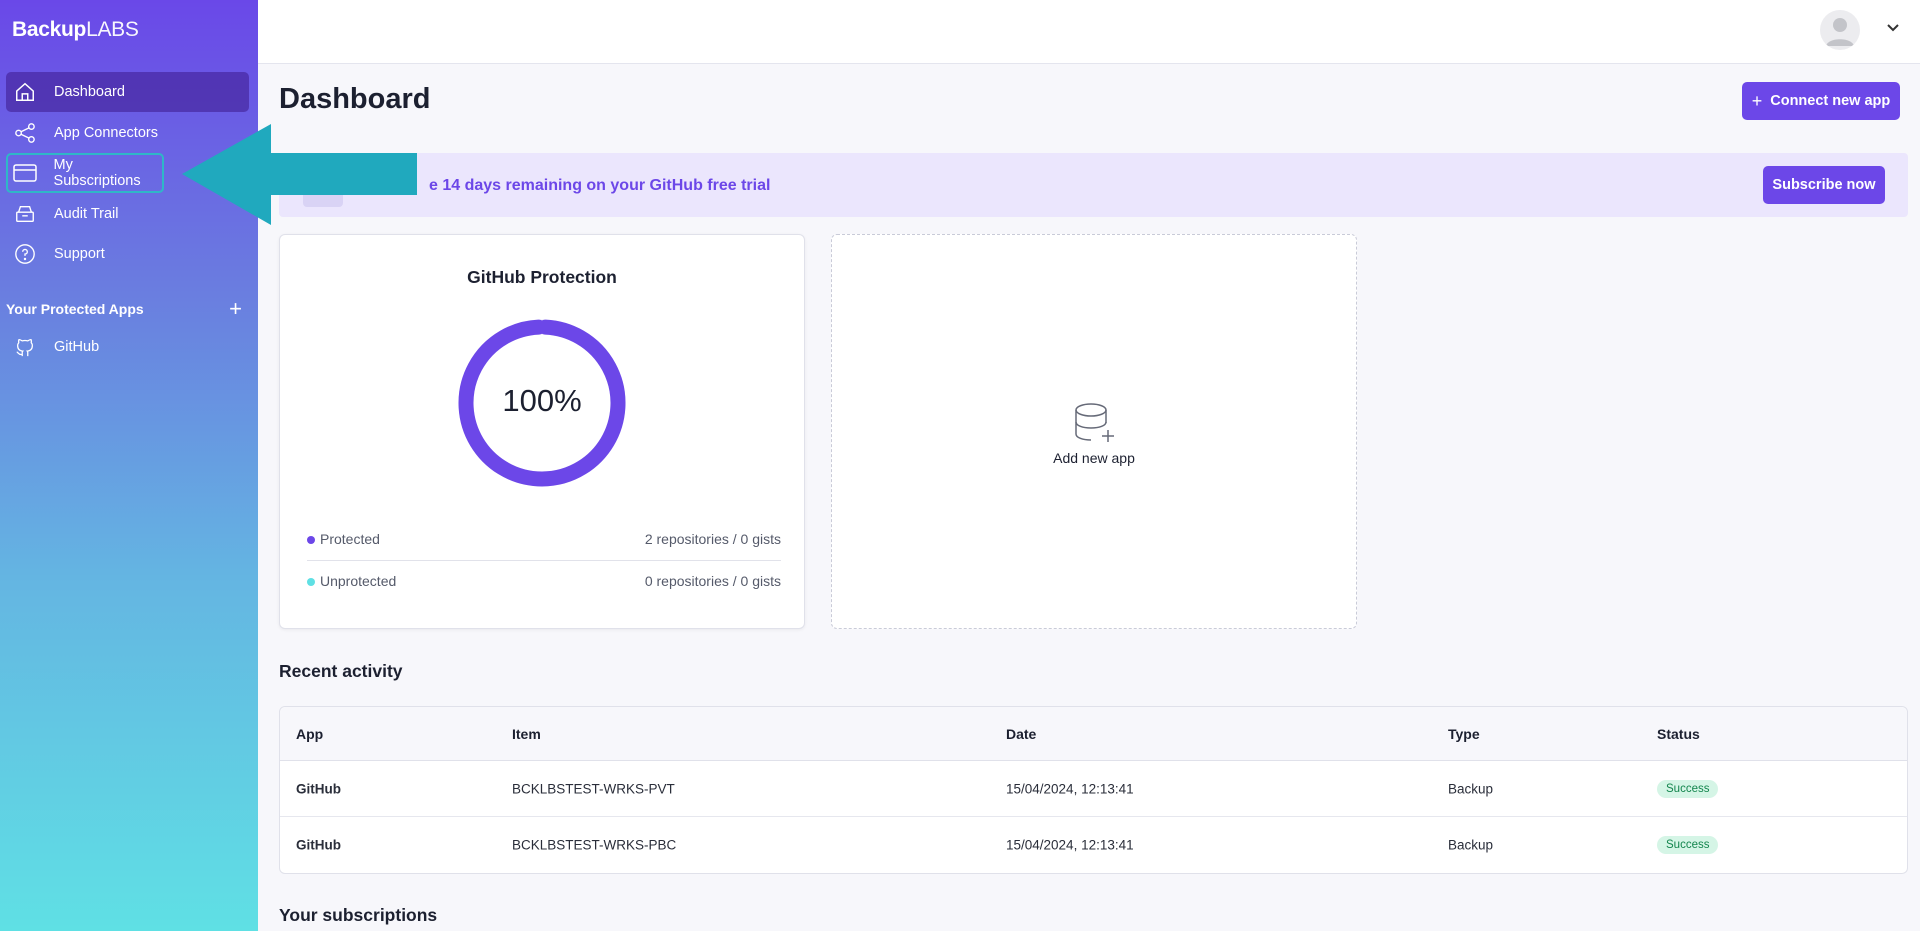 This screenshot has width=1920, height=931. Describe the element at coordinates (1678, 733) in the screenshot. I see `column-header: Status` at that location.